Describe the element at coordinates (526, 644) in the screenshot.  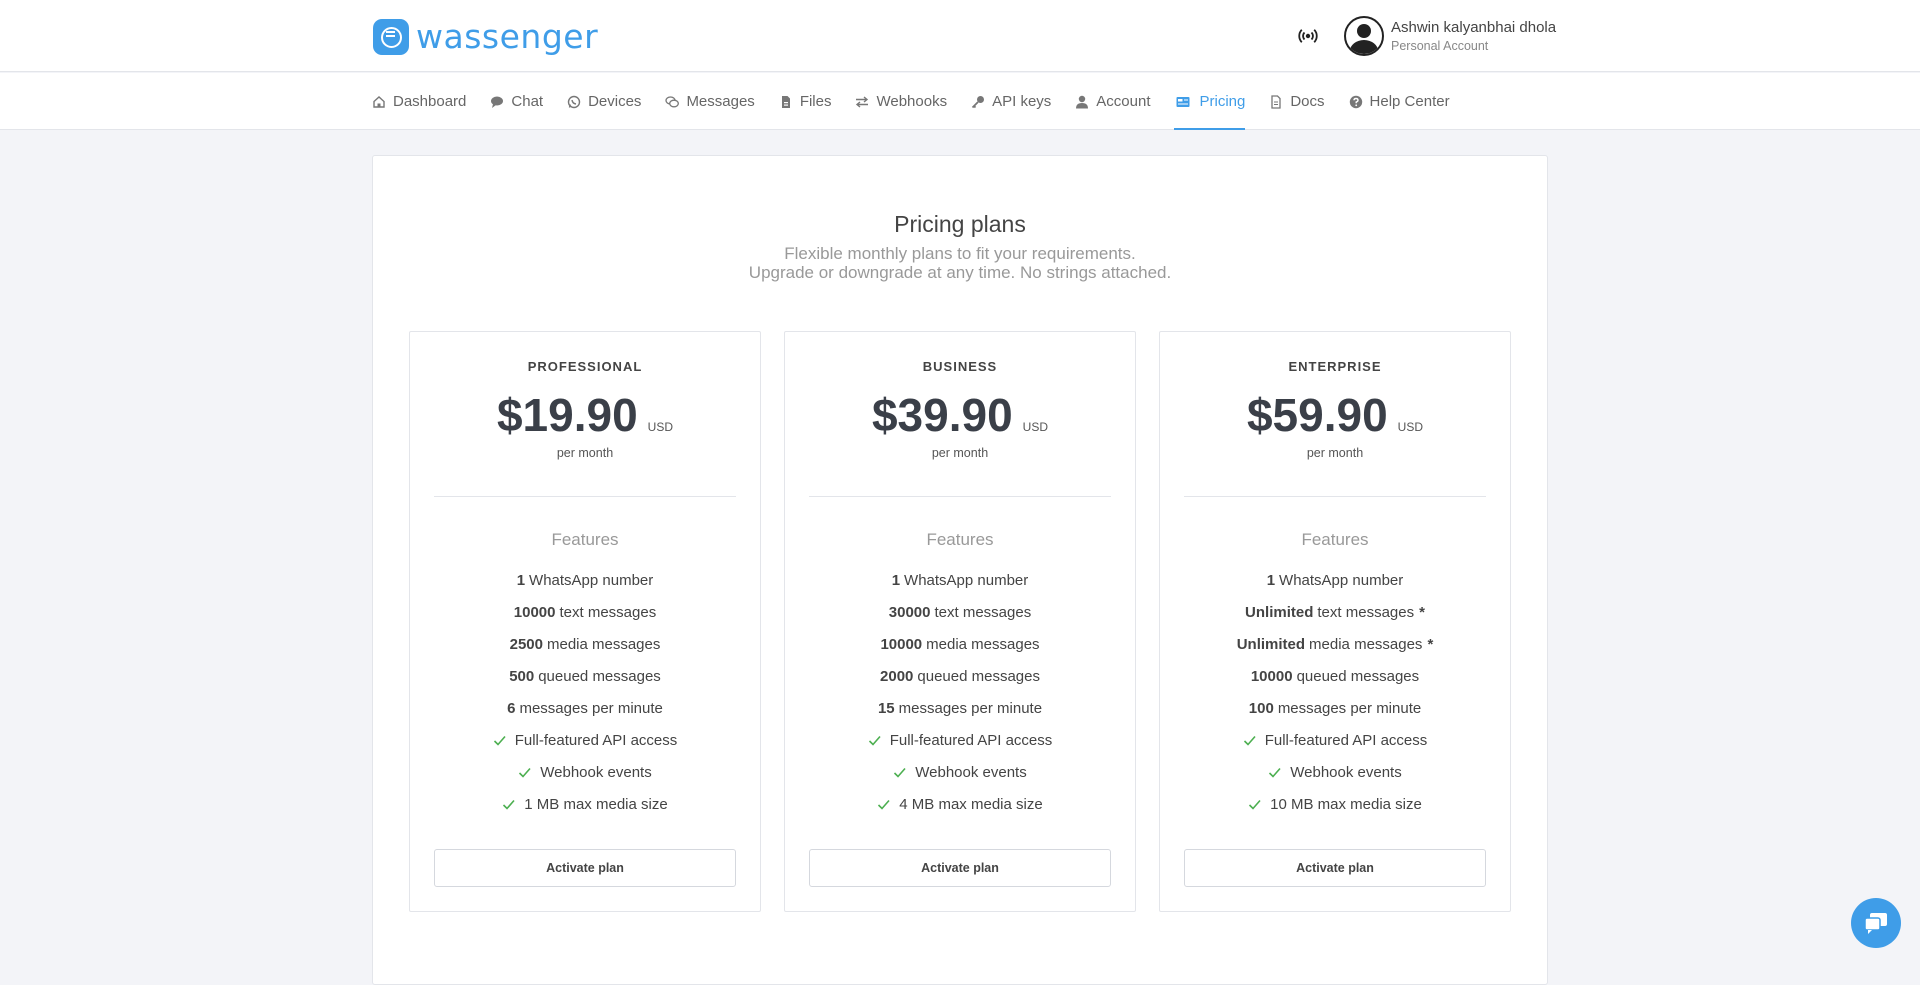
I see `feature-value: 2500` at that location.